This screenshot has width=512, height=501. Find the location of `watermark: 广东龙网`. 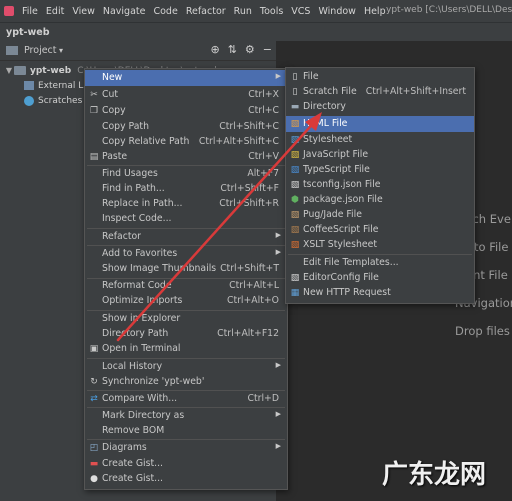

watermark: 广东龙网 is located at coordinates (434, 475).